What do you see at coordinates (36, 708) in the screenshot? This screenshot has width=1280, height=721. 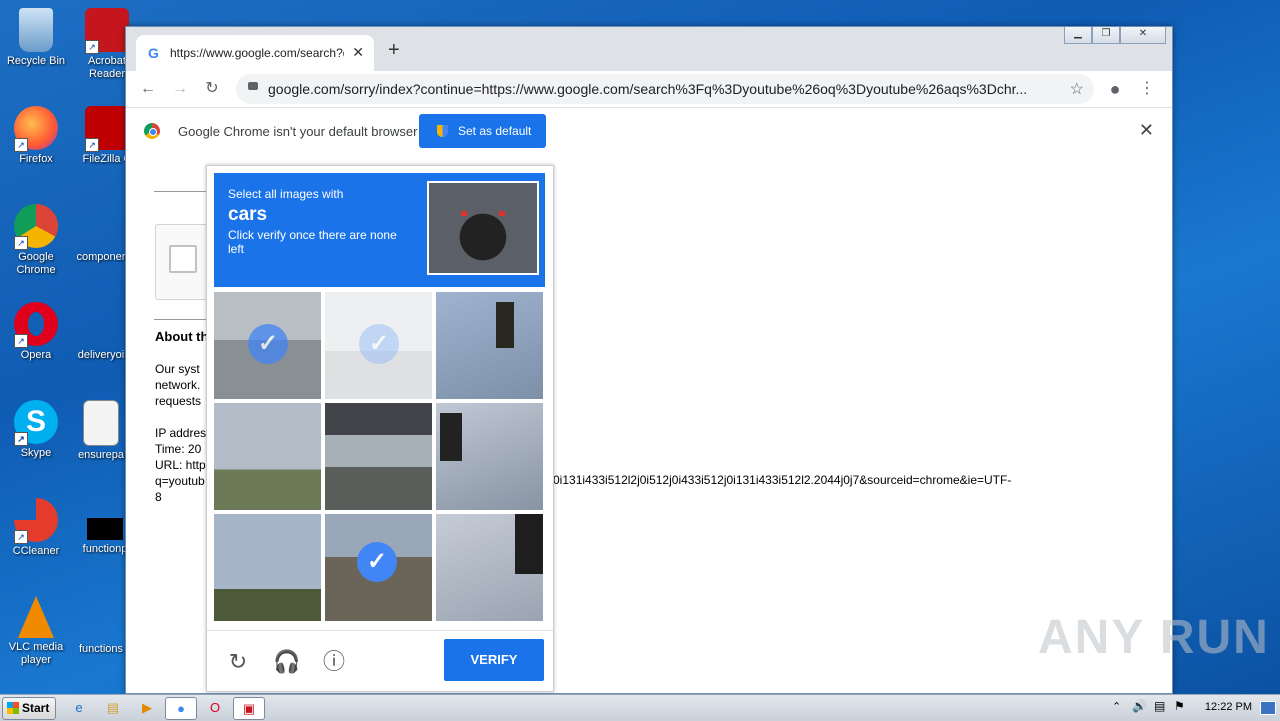 I see `start-label: Start` at bounding box center [36, 708].